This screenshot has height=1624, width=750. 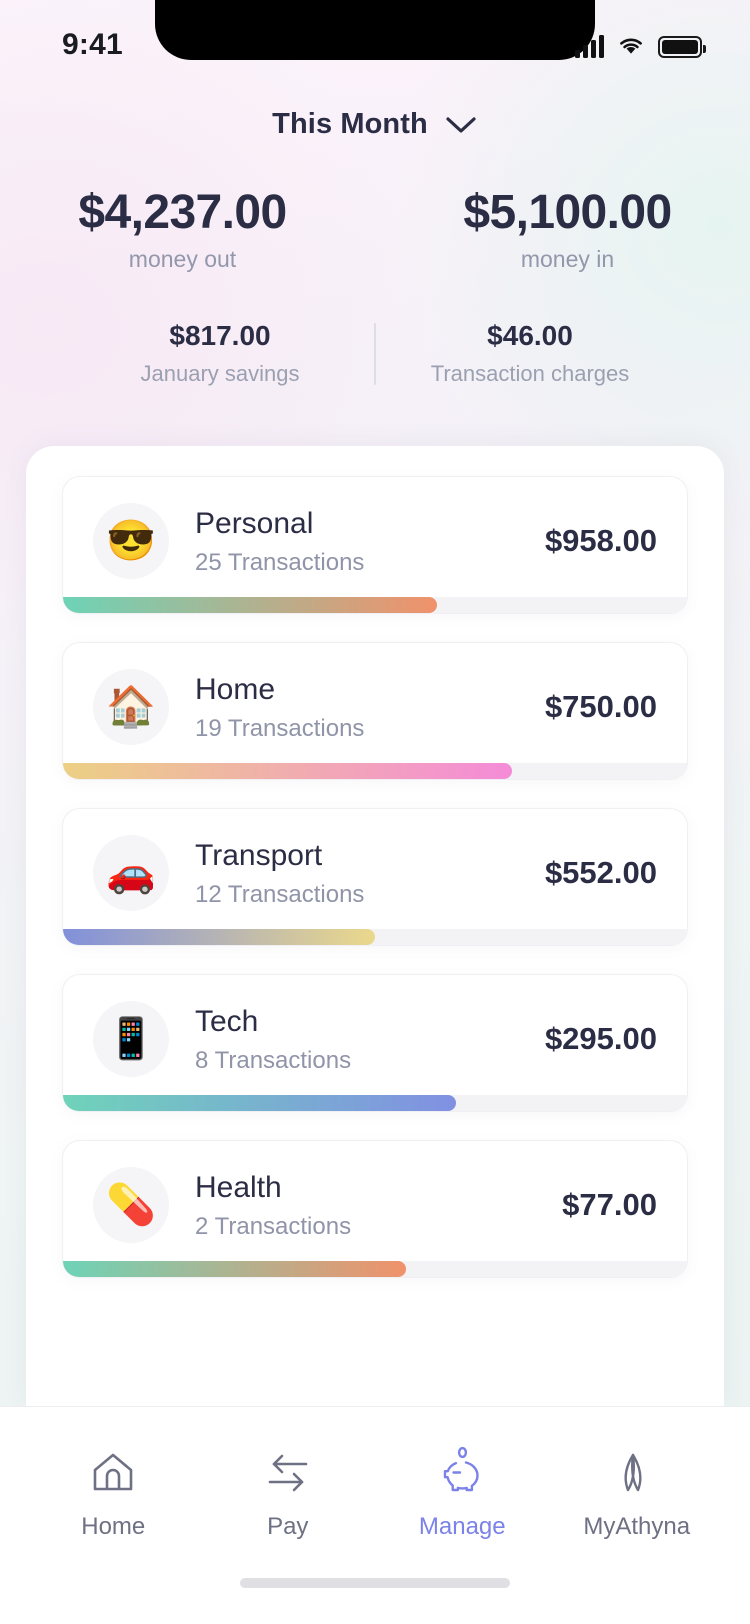 I want to click on category-transaction-count: 12 Transactions, so click(x=280, y=894).